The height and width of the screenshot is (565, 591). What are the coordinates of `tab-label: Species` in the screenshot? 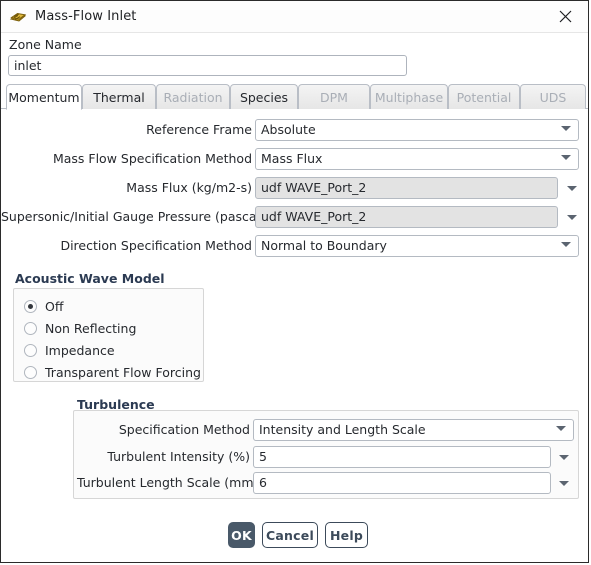 It's located at (264, 97).